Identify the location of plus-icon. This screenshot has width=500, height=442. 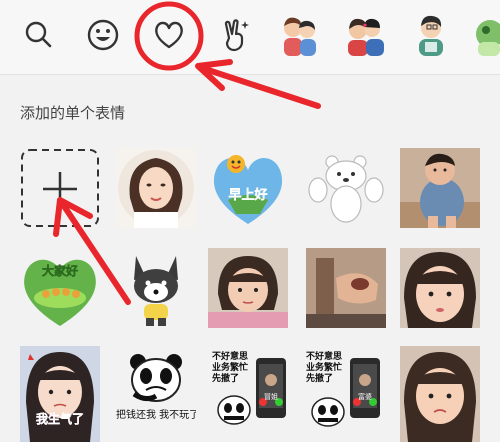
(60, 188).